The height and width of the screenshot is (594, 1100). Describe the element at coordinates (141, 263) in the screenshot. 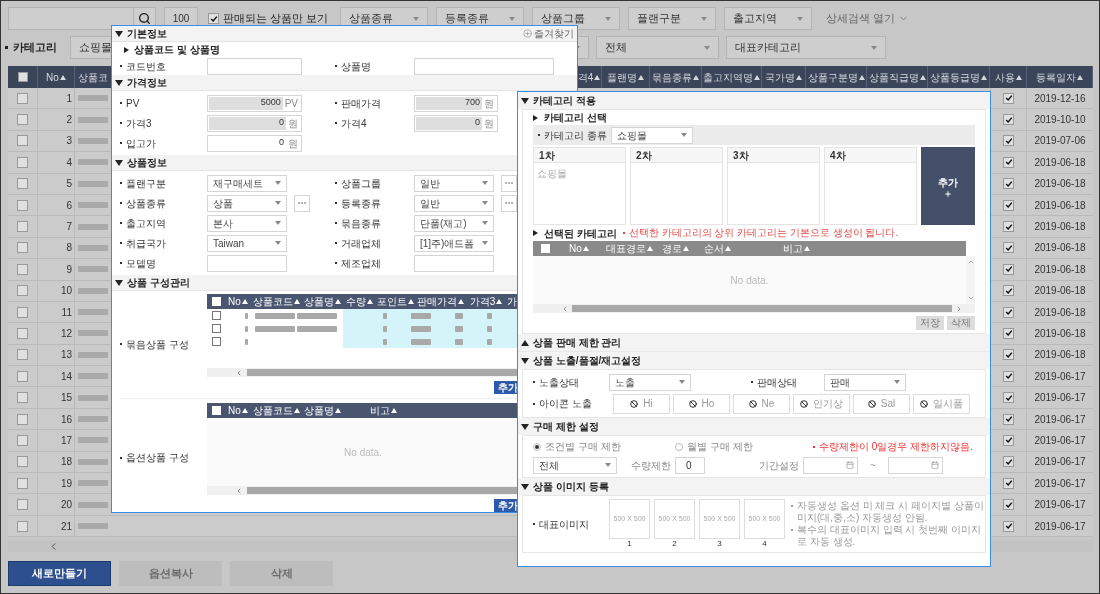

I see `field-label: 모델명` at that location.